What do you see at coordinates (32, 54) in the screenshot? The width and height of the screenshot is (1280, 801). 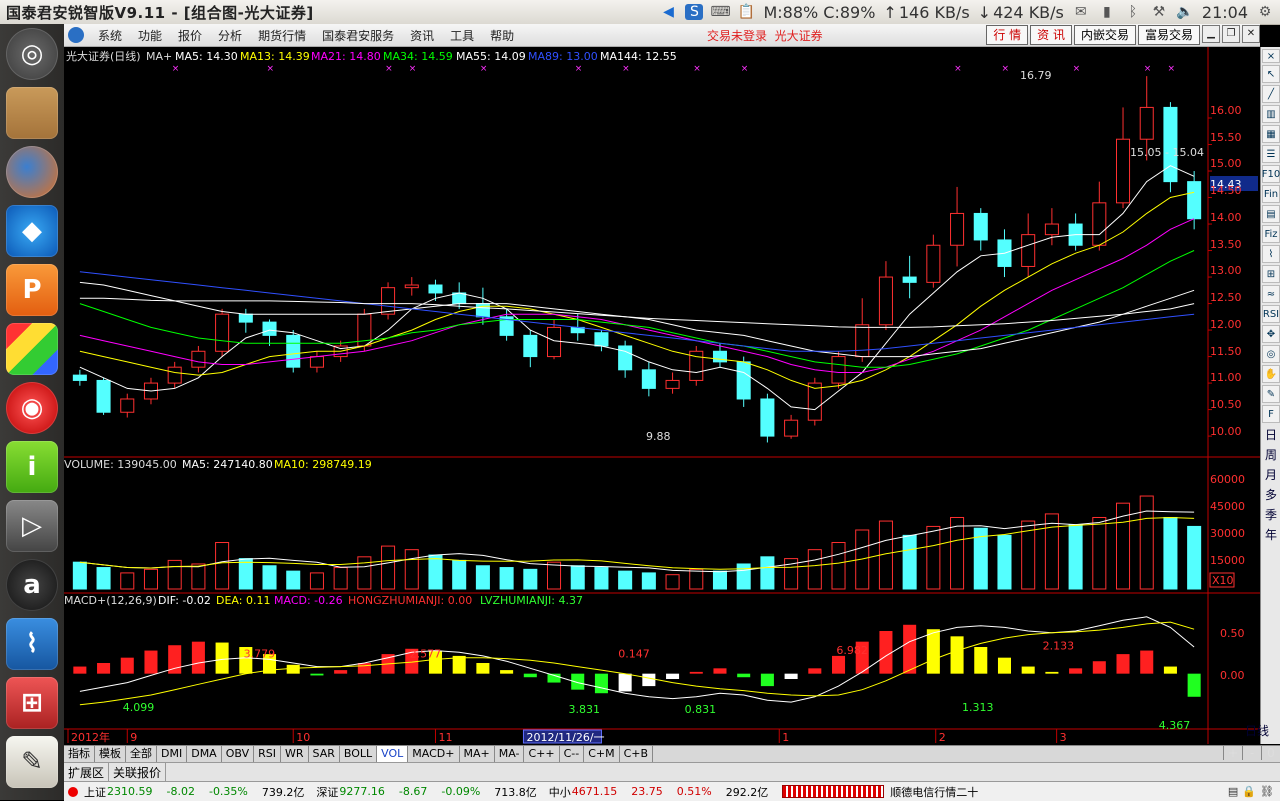 I see `dash-home-icon: ◎` at bounding box center [32, 54].